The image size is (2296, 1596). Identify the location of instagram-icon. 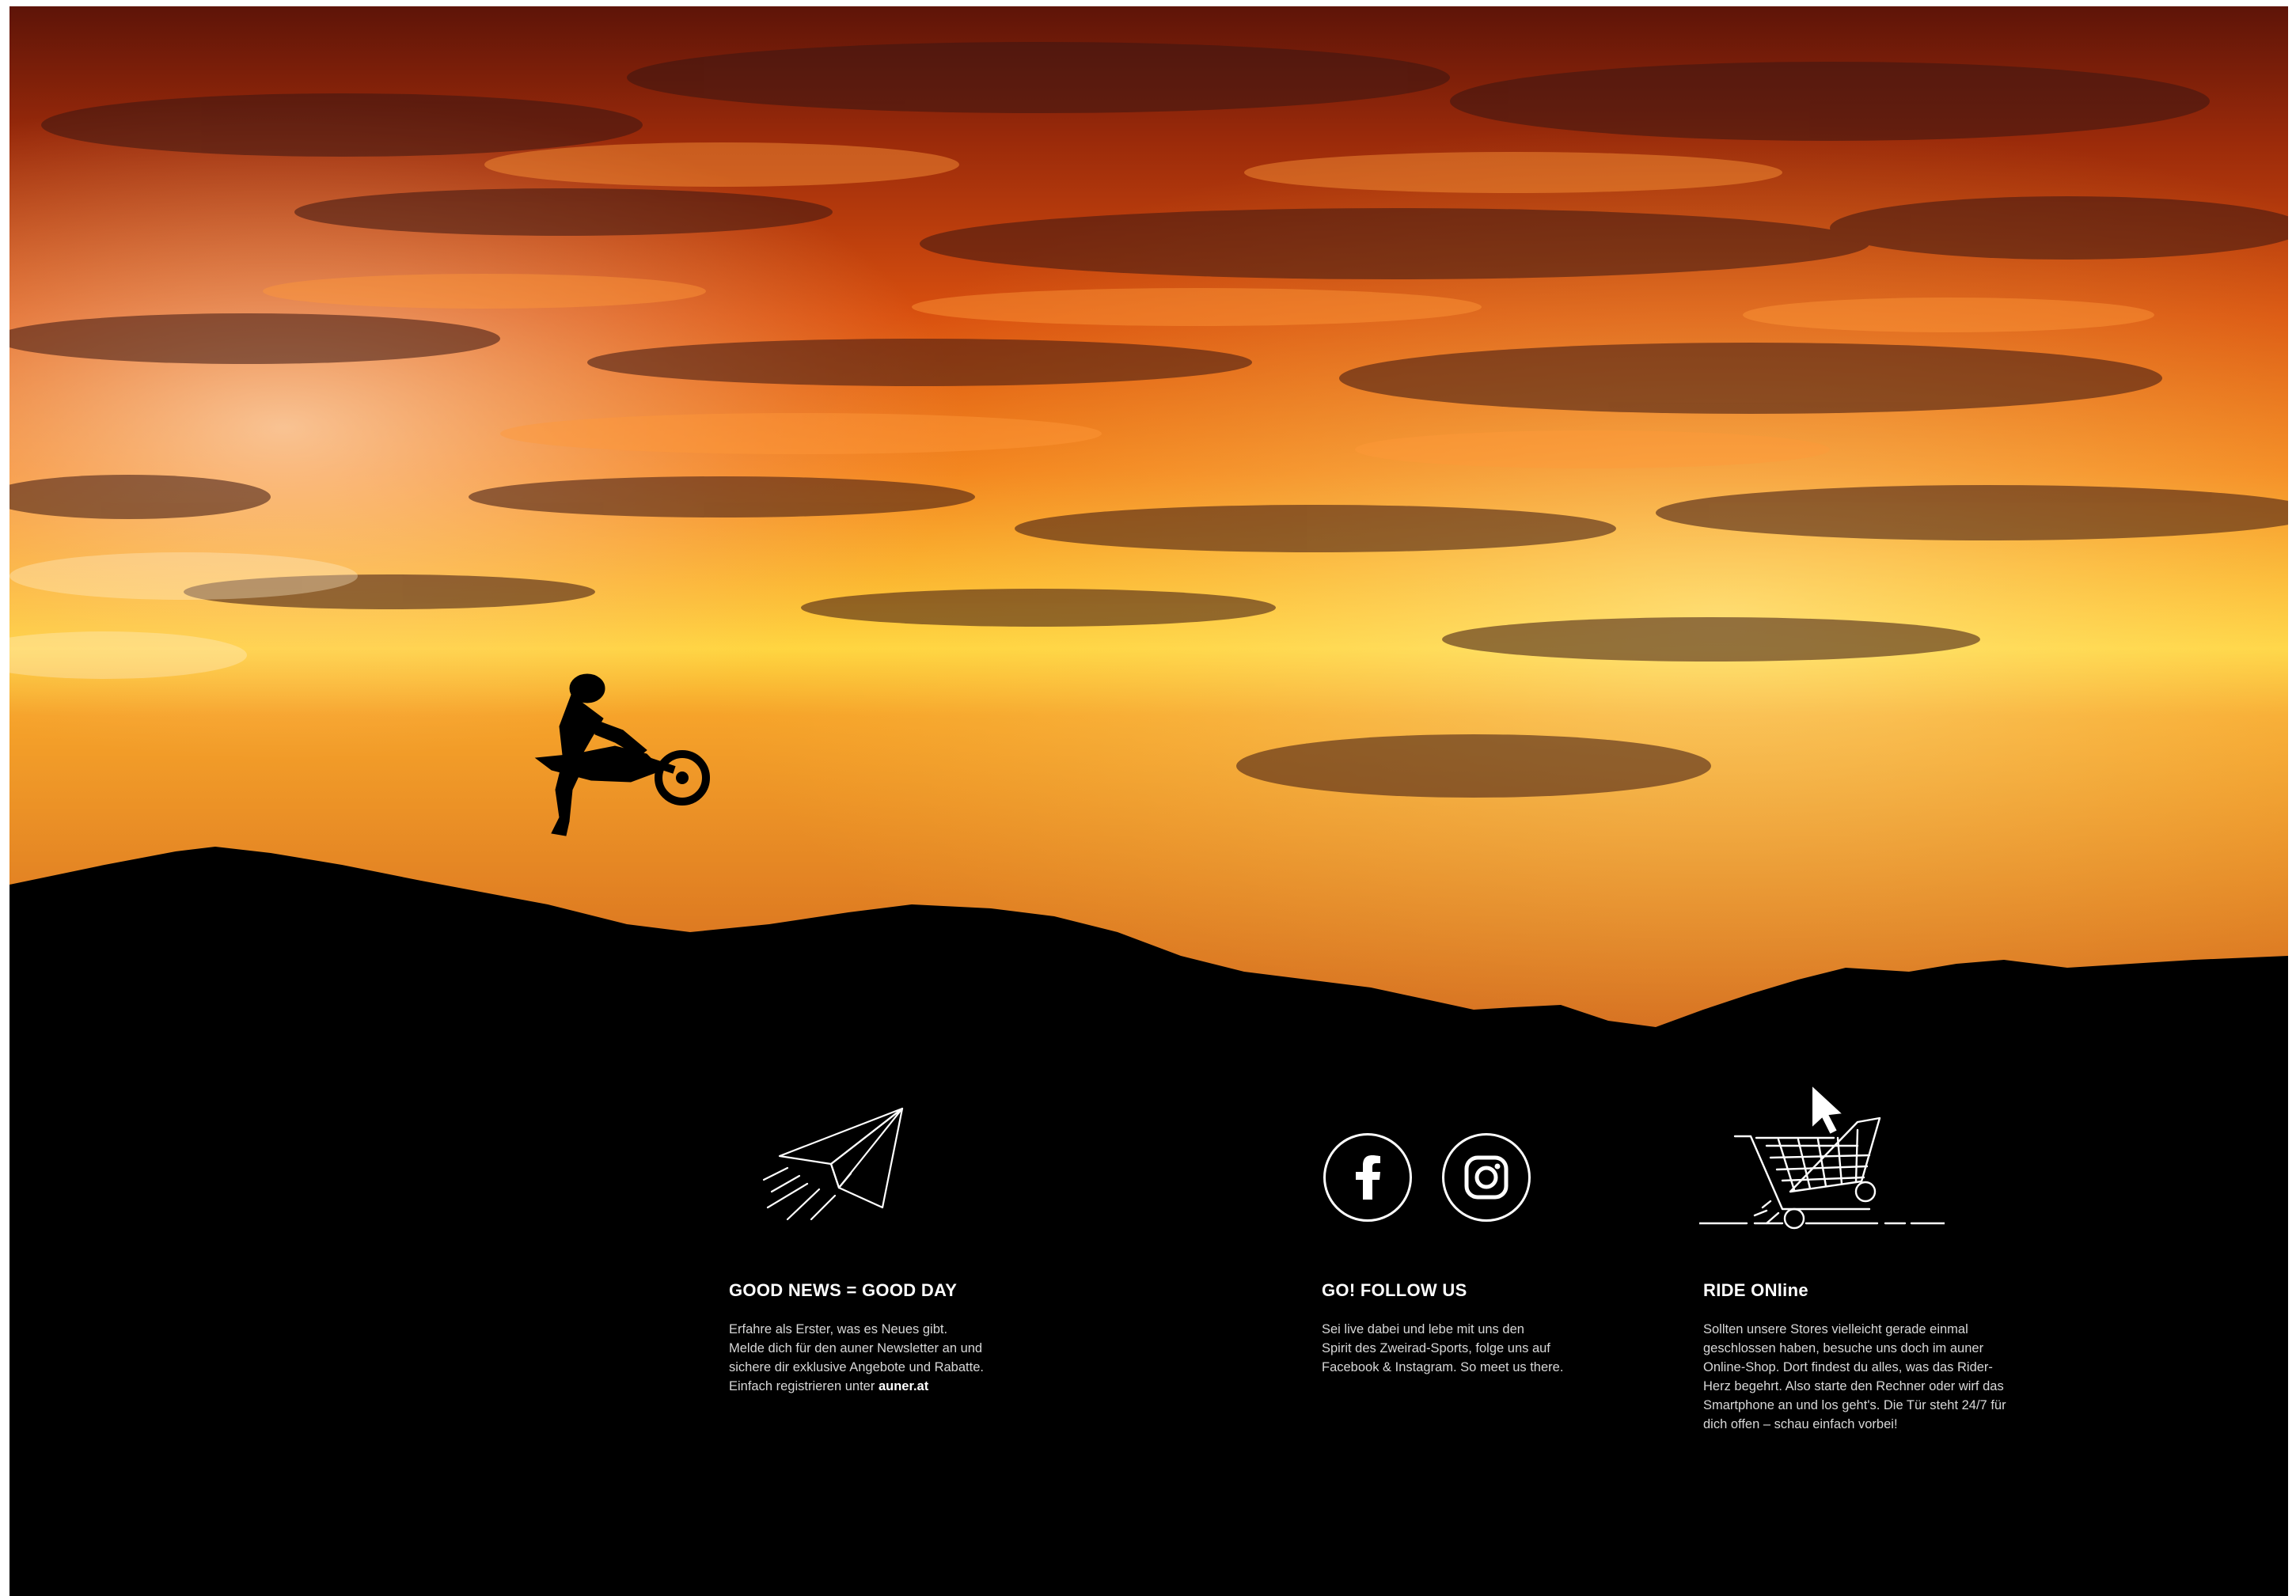
(1486, 1177).